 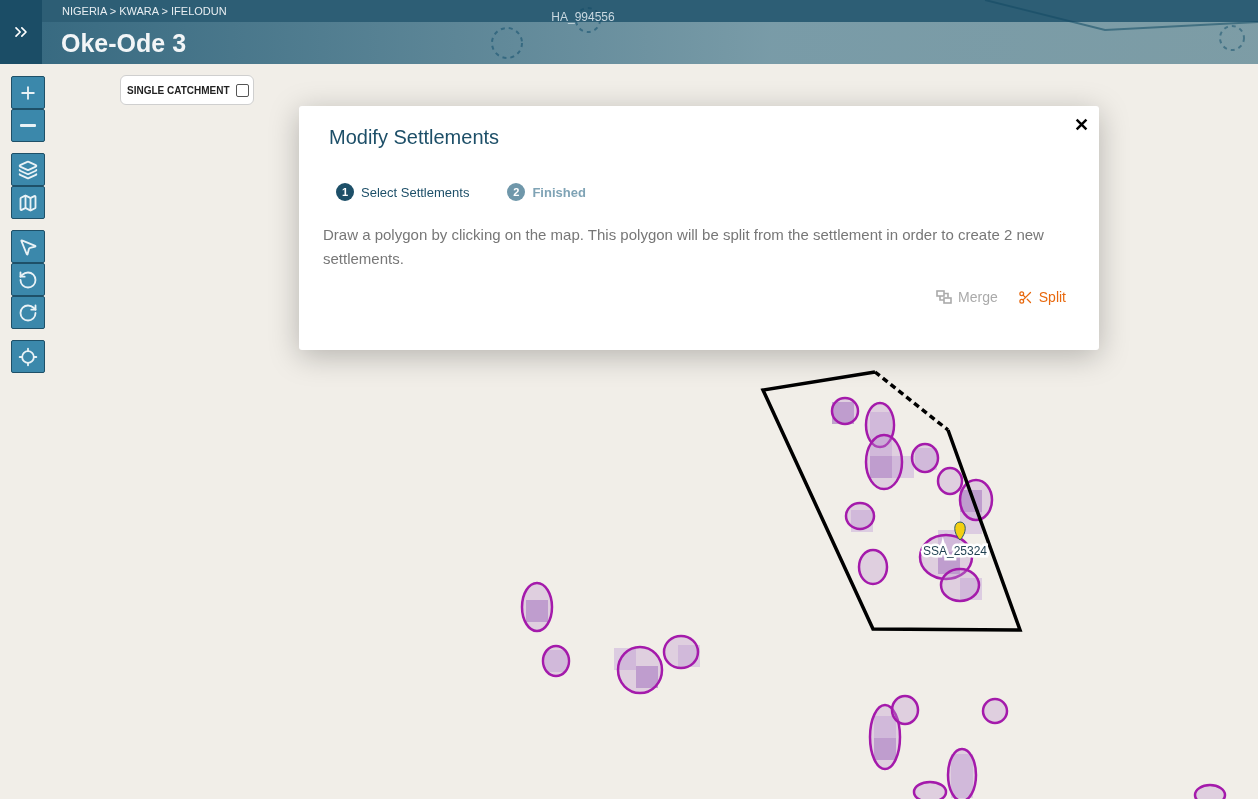 What do you see at coordinates (28, 92) in the screenshot?
I see `zoom-in-button` at bounding box center [28, 92].